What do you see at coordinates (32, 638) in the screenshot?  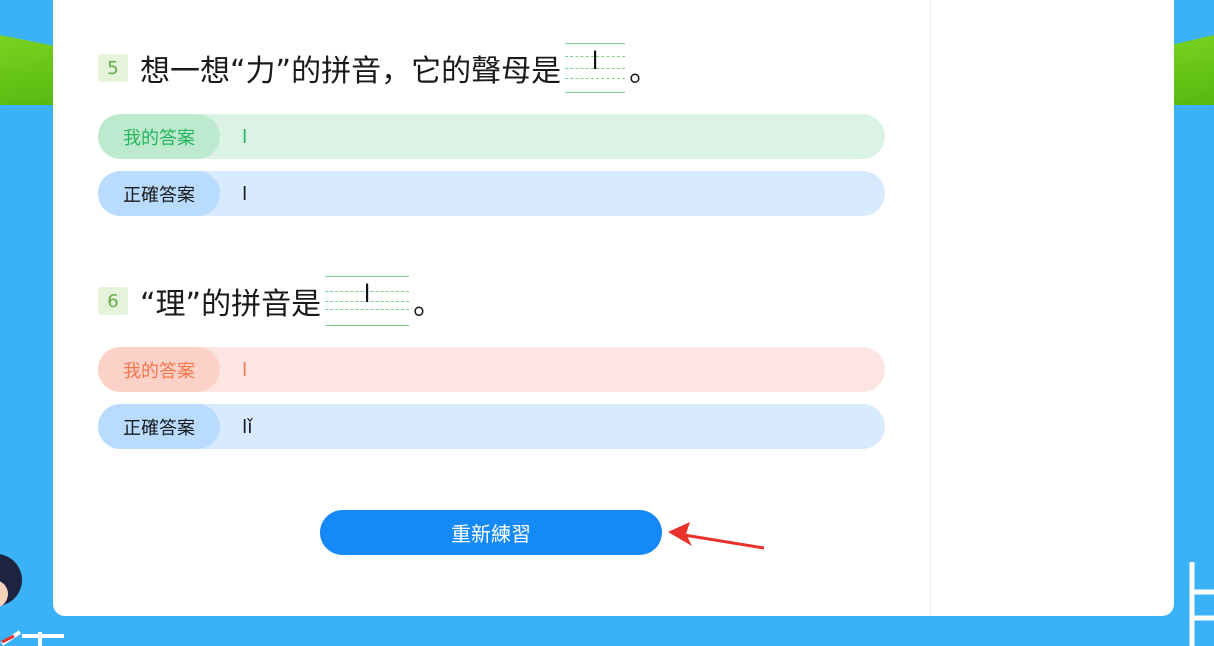 I see `decorative-lines-left` at bounding box center [32, 638].